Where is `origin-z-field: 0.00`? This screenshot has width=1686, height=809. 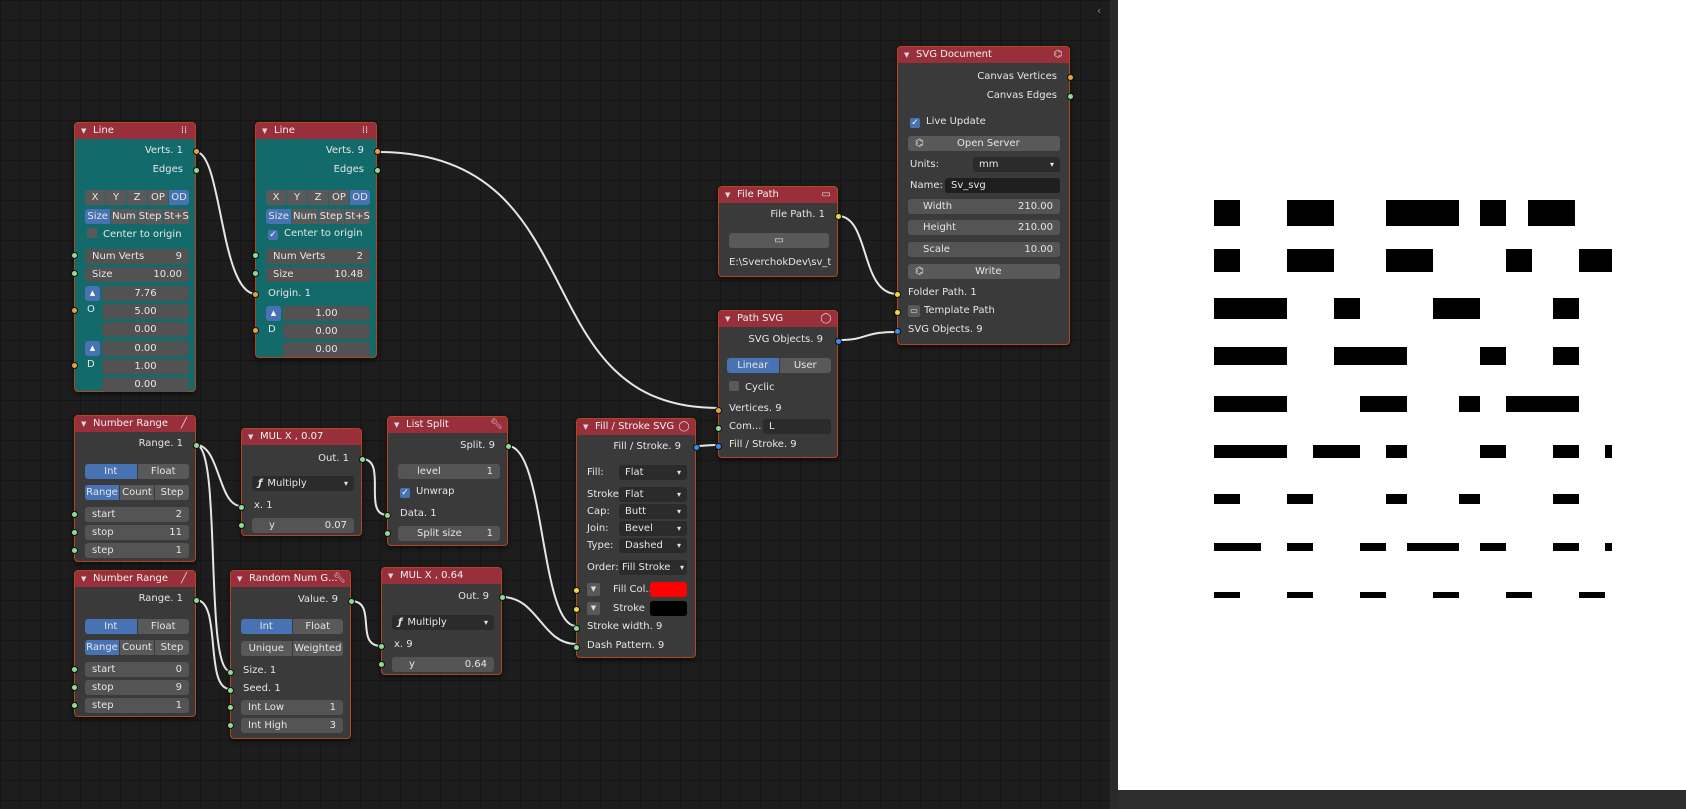 origin-z-field: 0.00 is located at coordinates (145, 329).